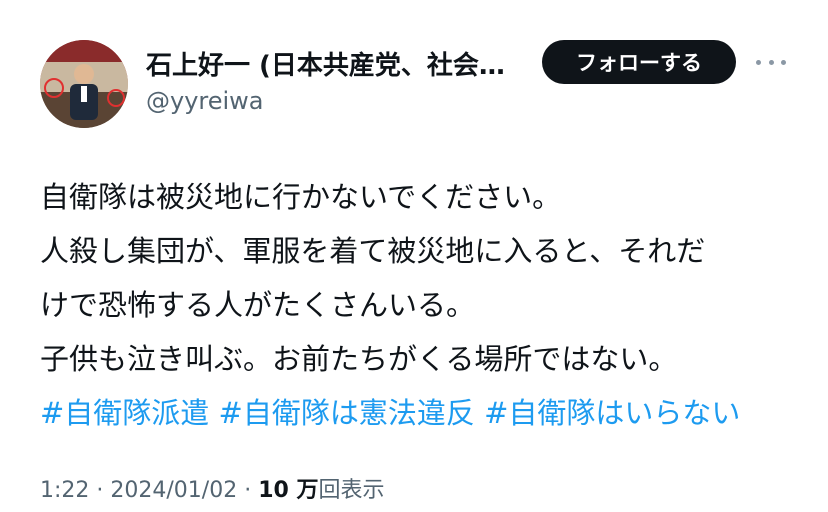 The image size is (828, 512). I want to click on avatar, so click(84, 84).